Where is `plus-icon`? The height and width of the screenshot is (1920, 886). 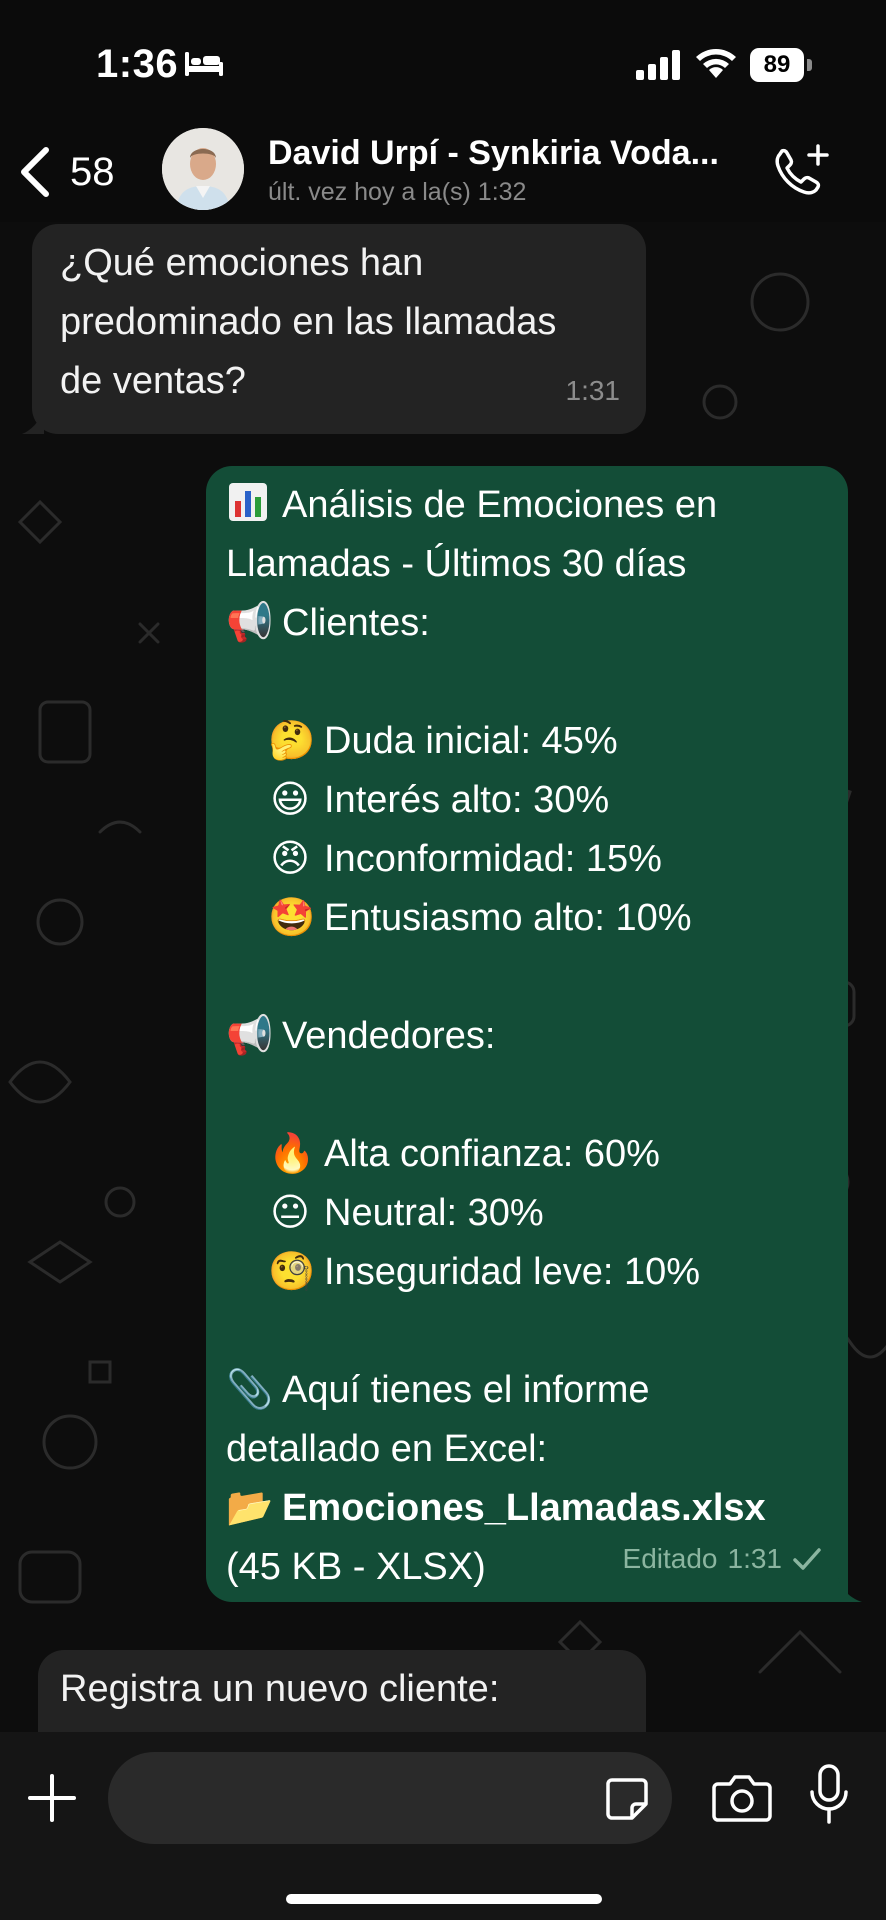
plus-icon is located at coordinates (52, 1798).